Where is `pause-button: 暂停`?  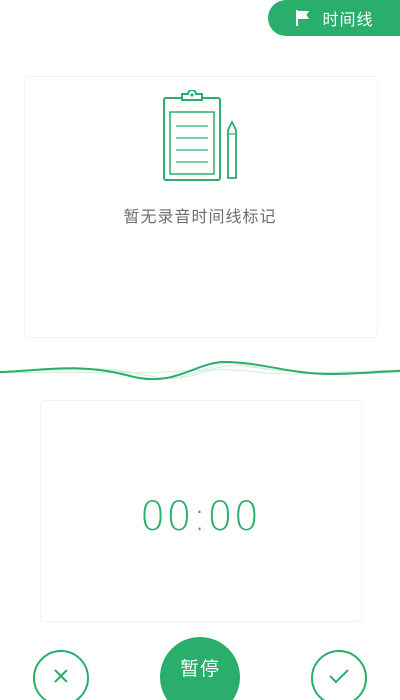
pause-button: 暂停 is located at coordinates (200, 668).